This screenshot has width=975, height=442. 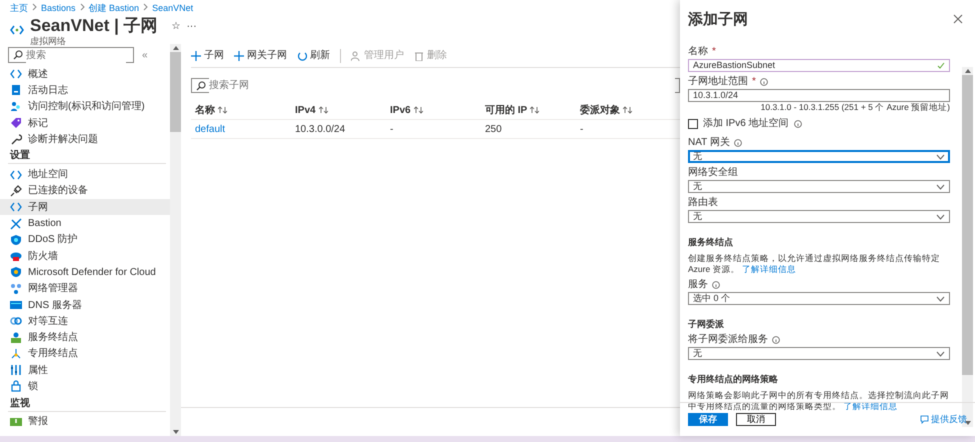 I want to click on check-icon, so click(x=941, y=65).